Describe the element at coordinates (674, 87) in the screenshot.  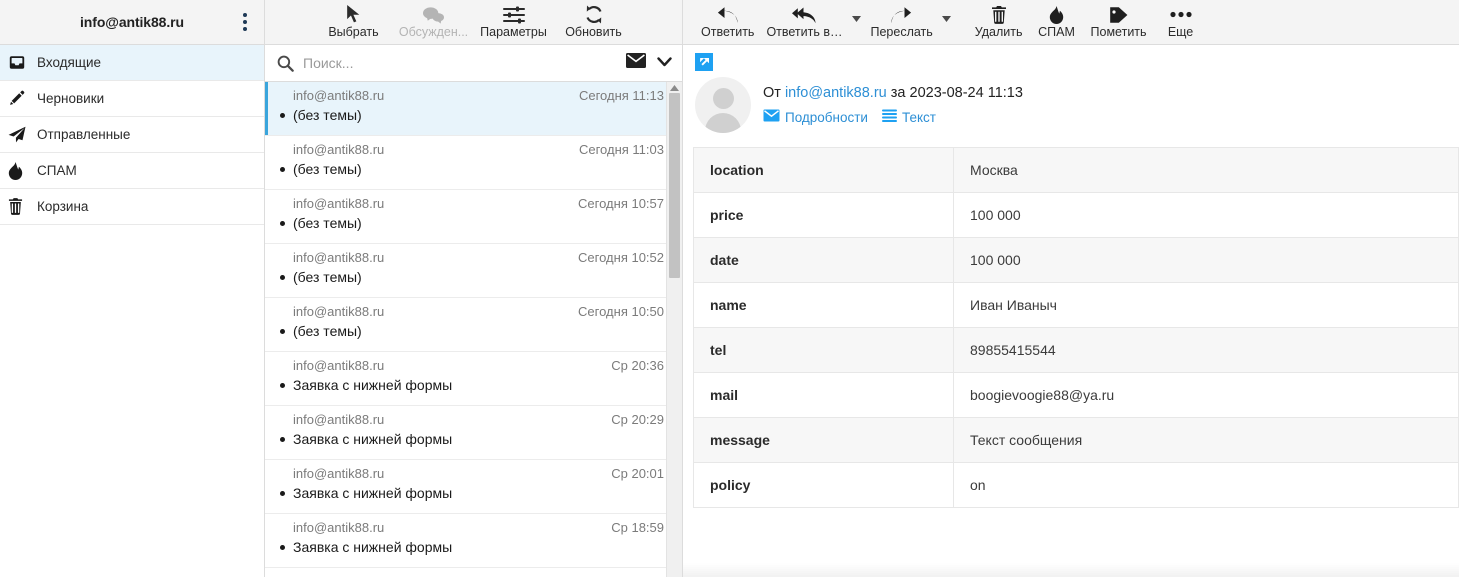
I see `scroll-up-arrow-icon` at that location.